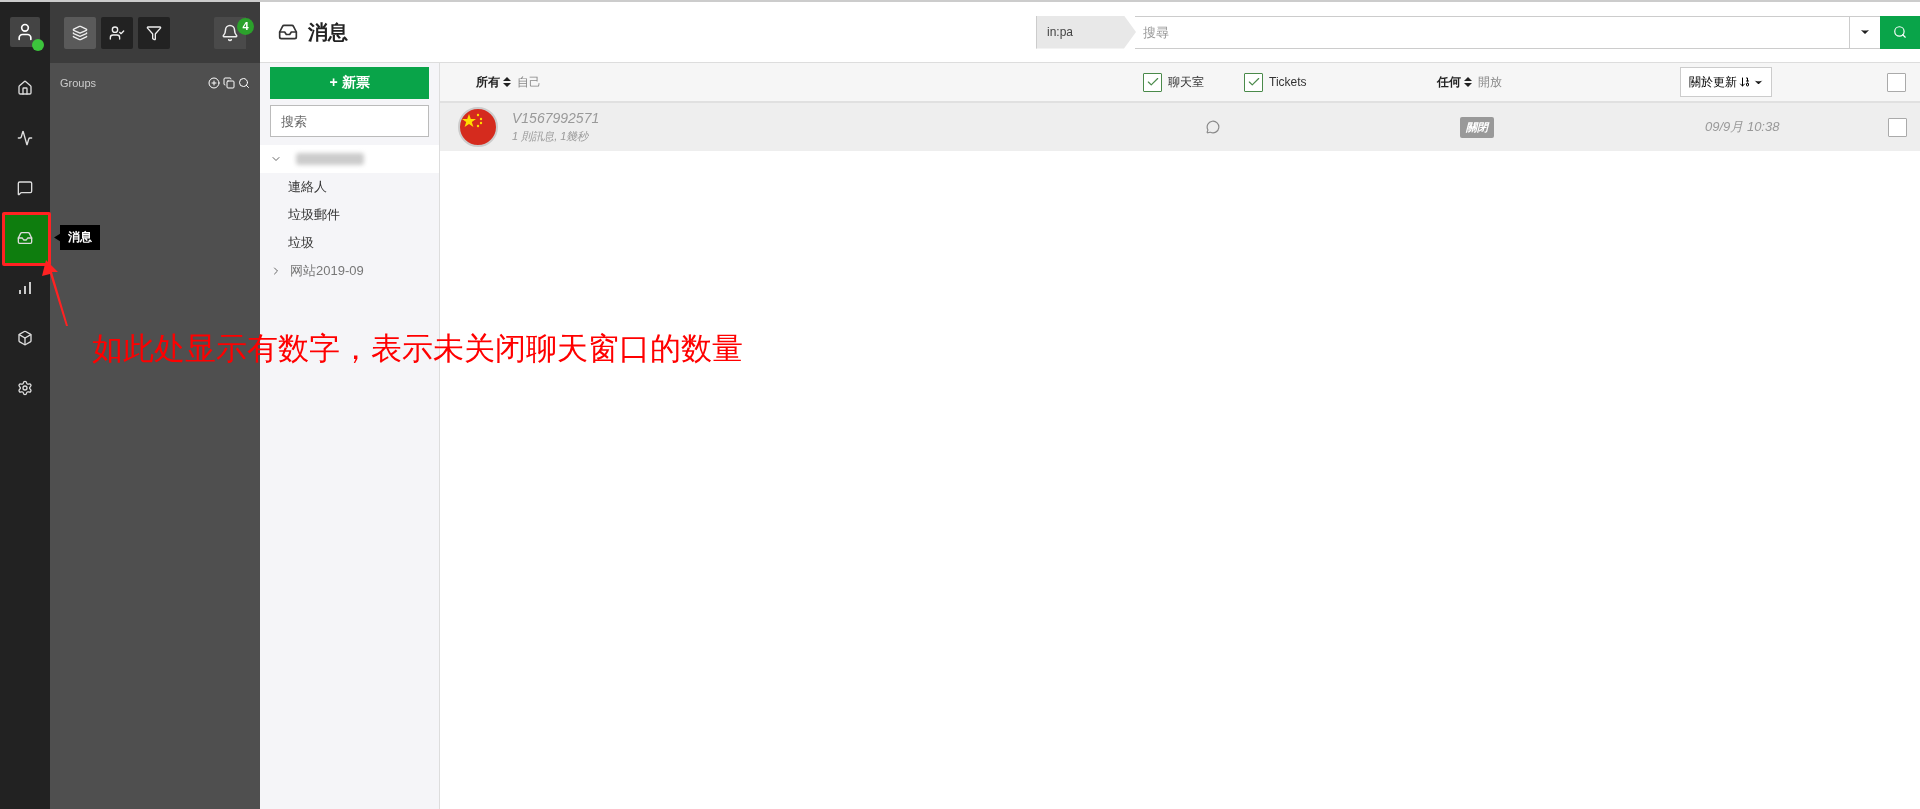  Describe the element at coordinates (529, 82) in the screenshot. I see `owner-option: 自己` at that location.